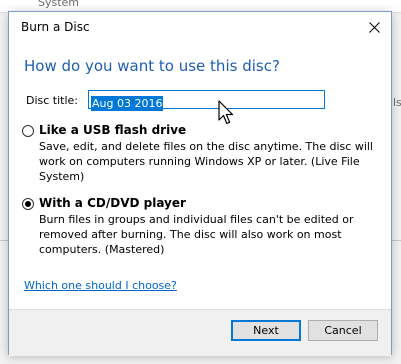 Image resolution: width=401 pixels, height=364 pixels. I want to click on background-text-fragment: ls, so click(397, 102).